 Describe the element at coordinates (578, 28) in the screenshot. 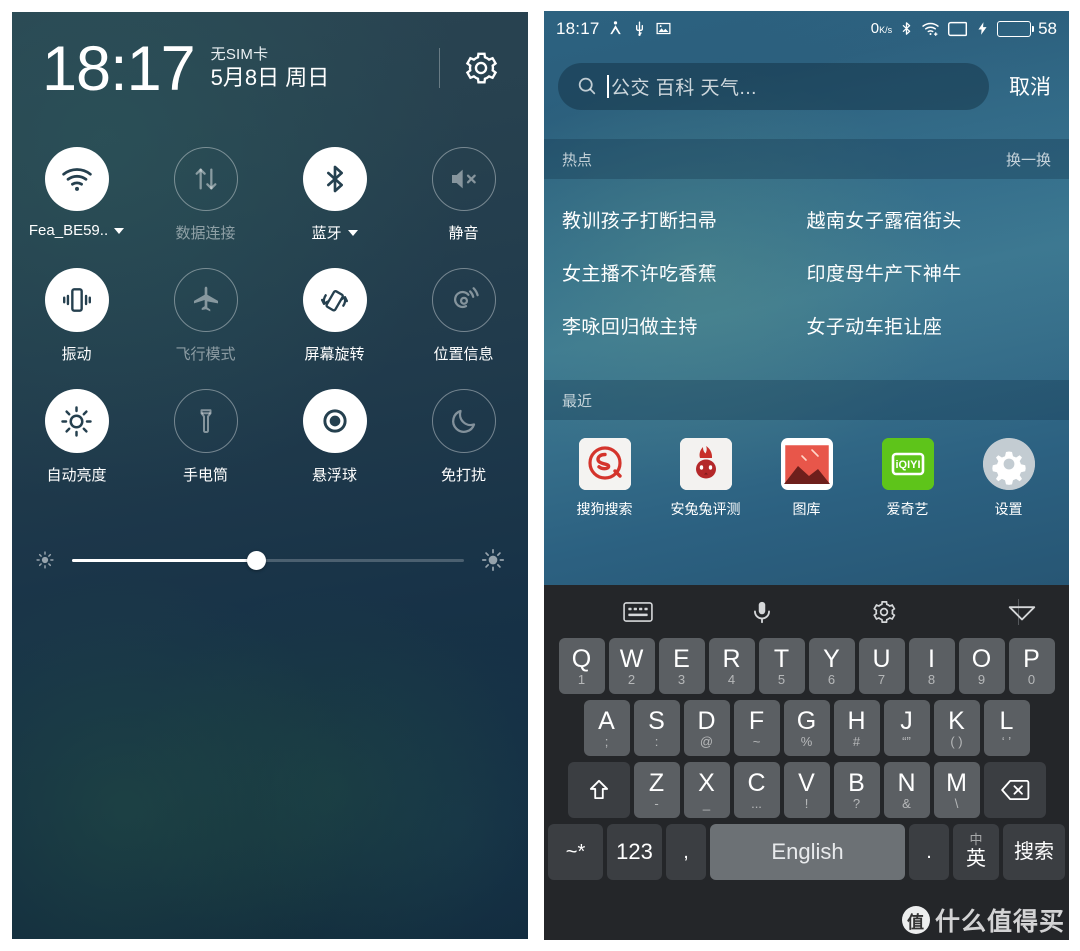

I see `status-time: 18:17` at that location.